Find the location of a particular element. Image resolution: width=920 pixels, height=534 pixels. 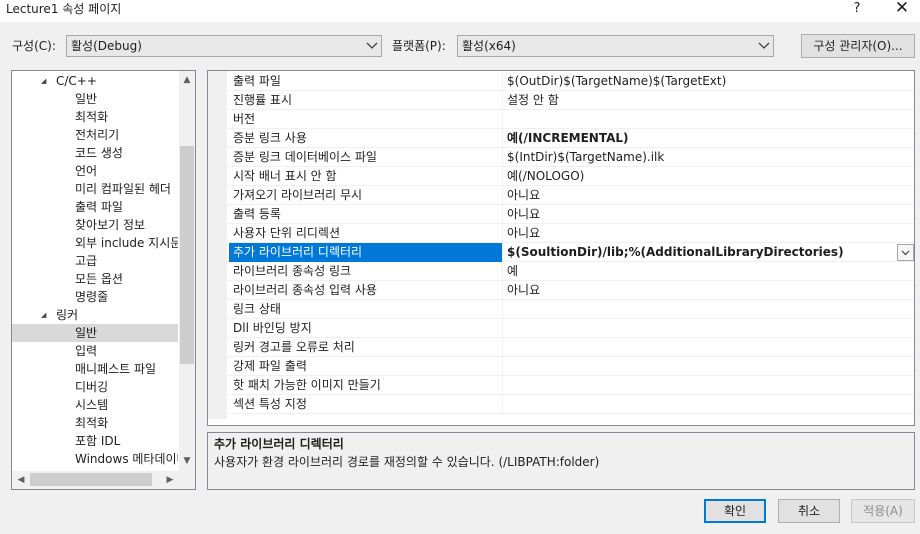

tree-item: 디버깅 is located at coordinates (95, 387).